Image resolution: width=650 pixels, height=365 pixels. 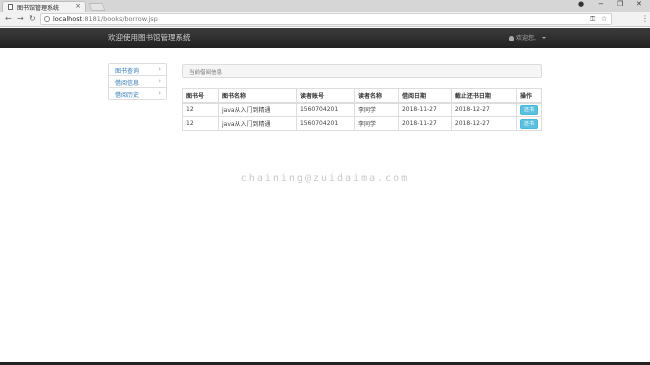 What do you see at coordinates (362, 71) in the screenshot?
I see `panel-heading: 当前借阅信息` at bounding box center [362, 71].